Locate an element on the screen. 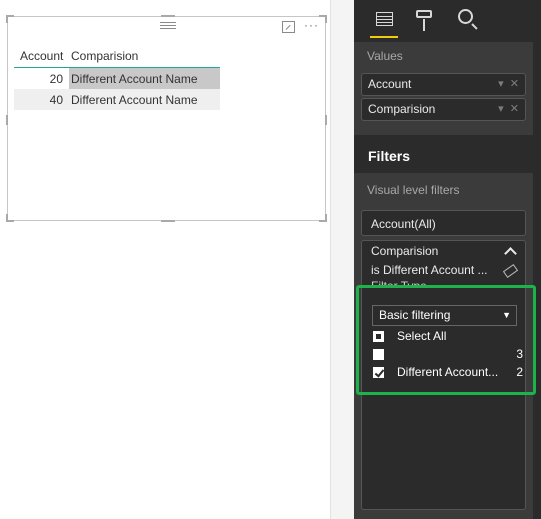  values-well: Values Account ▾ ✕ Comparision ▾ ✕ is located at coordinates (443, 88).